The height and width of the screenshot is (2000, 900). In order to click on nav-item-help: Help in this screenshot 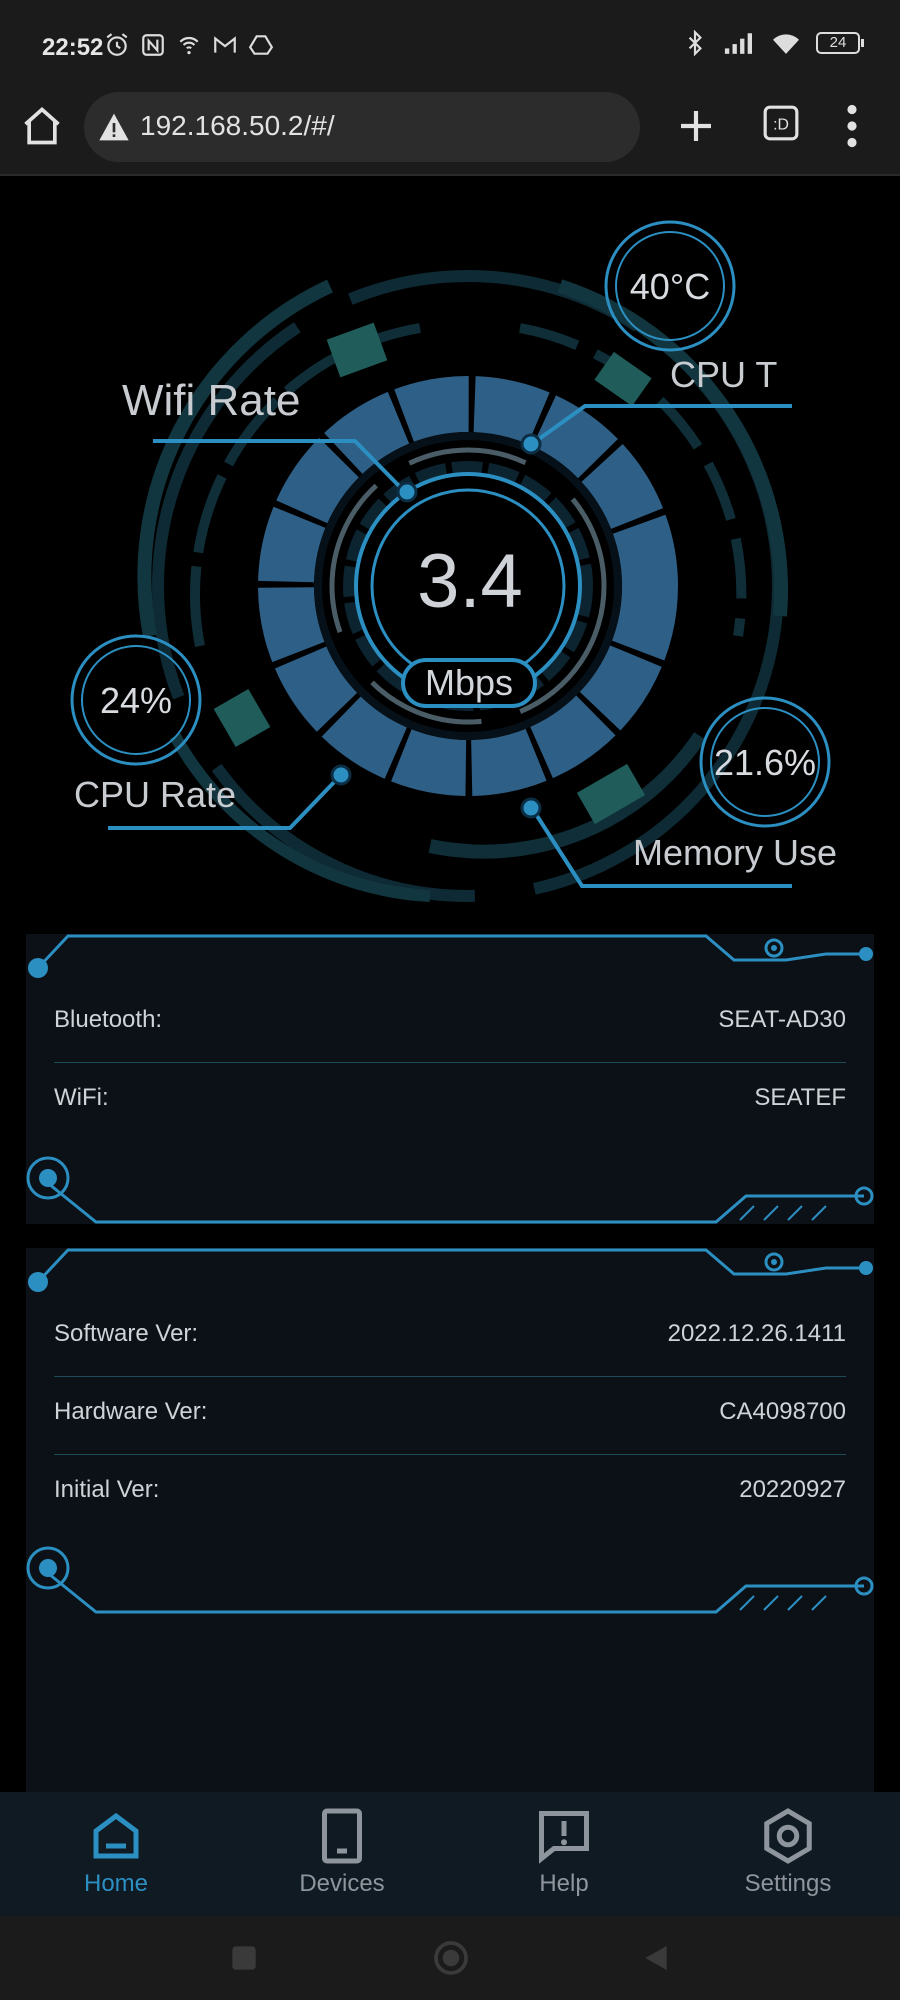, I will do `click(564, 1856)`.